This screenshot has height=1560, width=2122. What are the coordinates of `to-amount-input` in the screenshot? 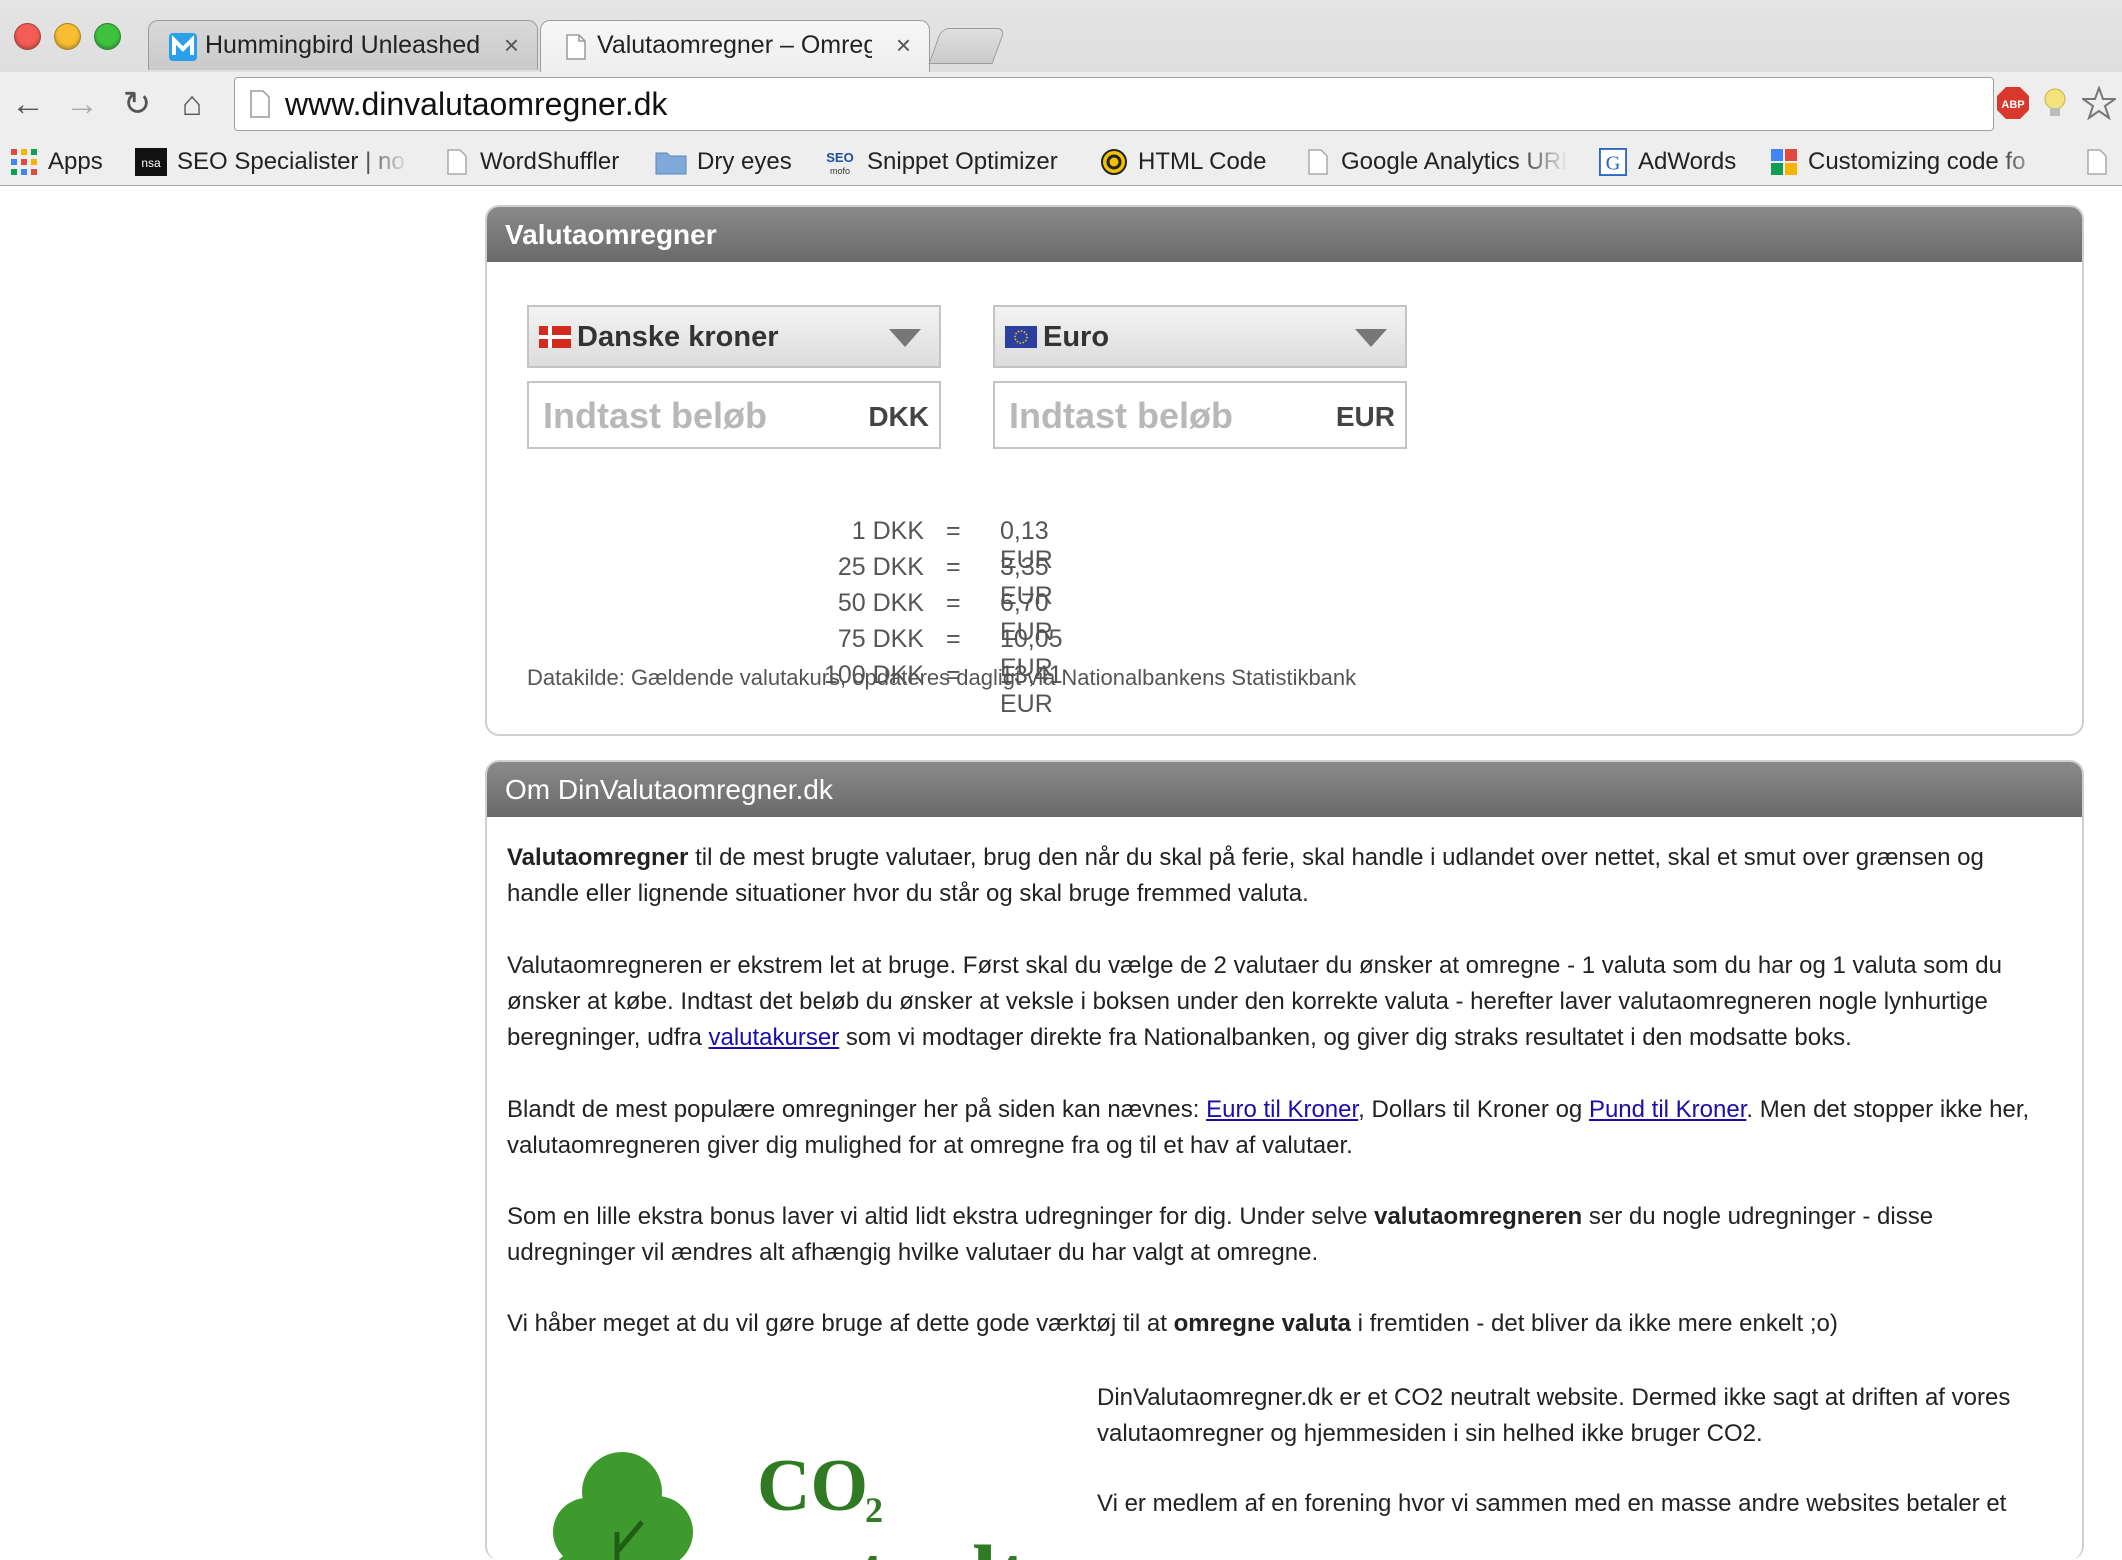 It's located at (1159, 416).